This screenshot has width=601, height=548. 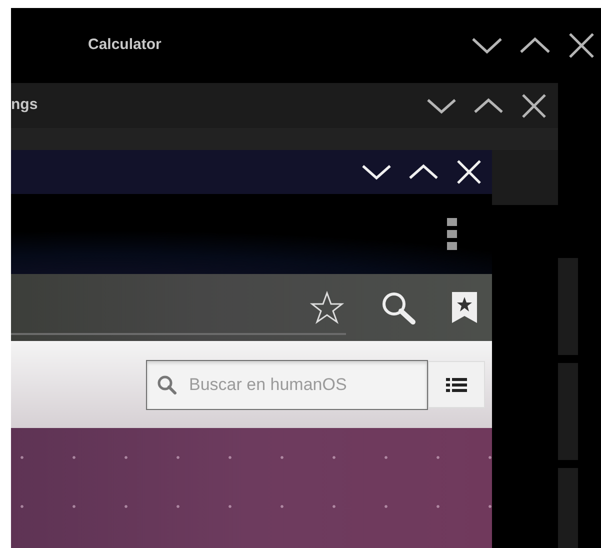 What do you see at coordinates (452, 234) in the screenshot?
I see `kebab-menu-icon` at bounding box center [452, 234].